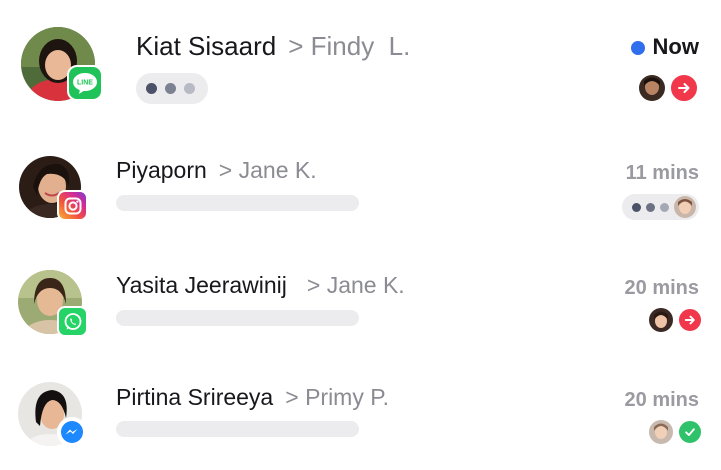  I want to click on unread-dot, so click(637, 48).